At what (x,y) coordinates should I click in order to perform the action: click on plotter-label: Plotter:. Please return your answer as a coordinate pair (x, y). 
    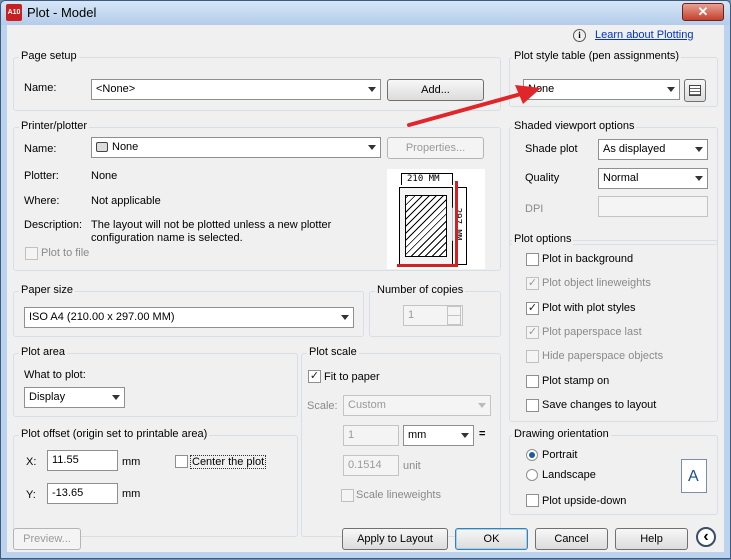
    Looking at the image, I should click on (41, 176).